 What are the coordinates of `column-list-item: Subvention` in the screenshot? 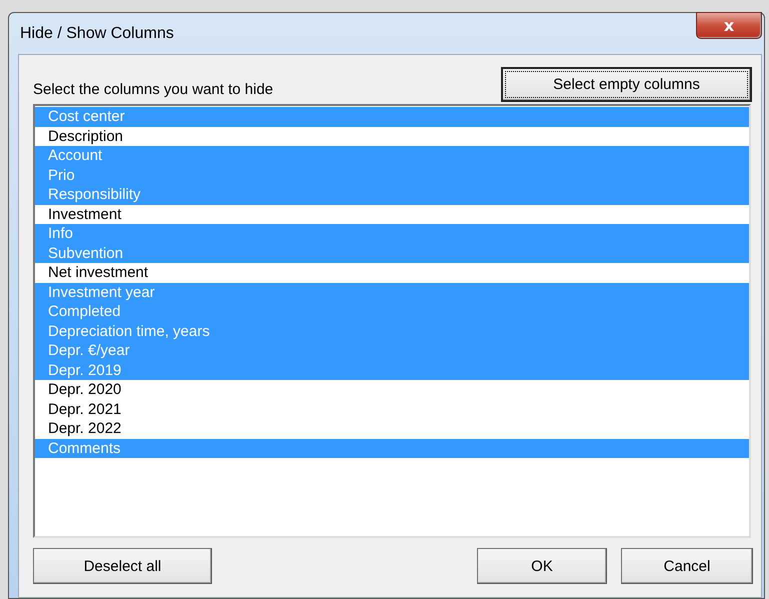 It's located at (392, 253).